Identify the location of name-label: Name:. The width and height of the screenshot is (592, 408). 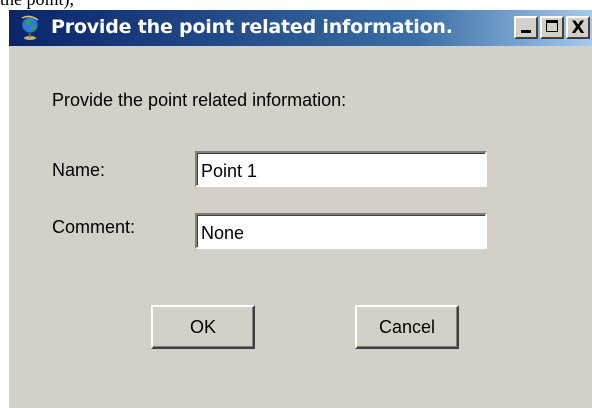
(79, 170).